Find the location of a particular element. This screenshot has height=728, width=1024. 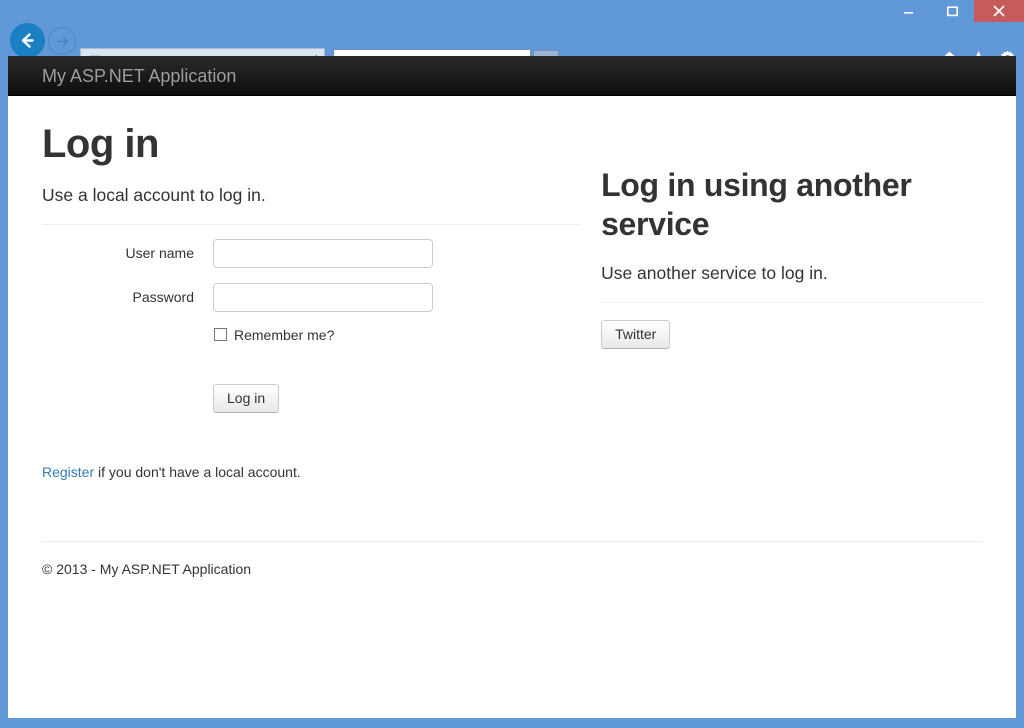

local-login-lead: Use a local account to log in. is located at coordinates (154, 195).